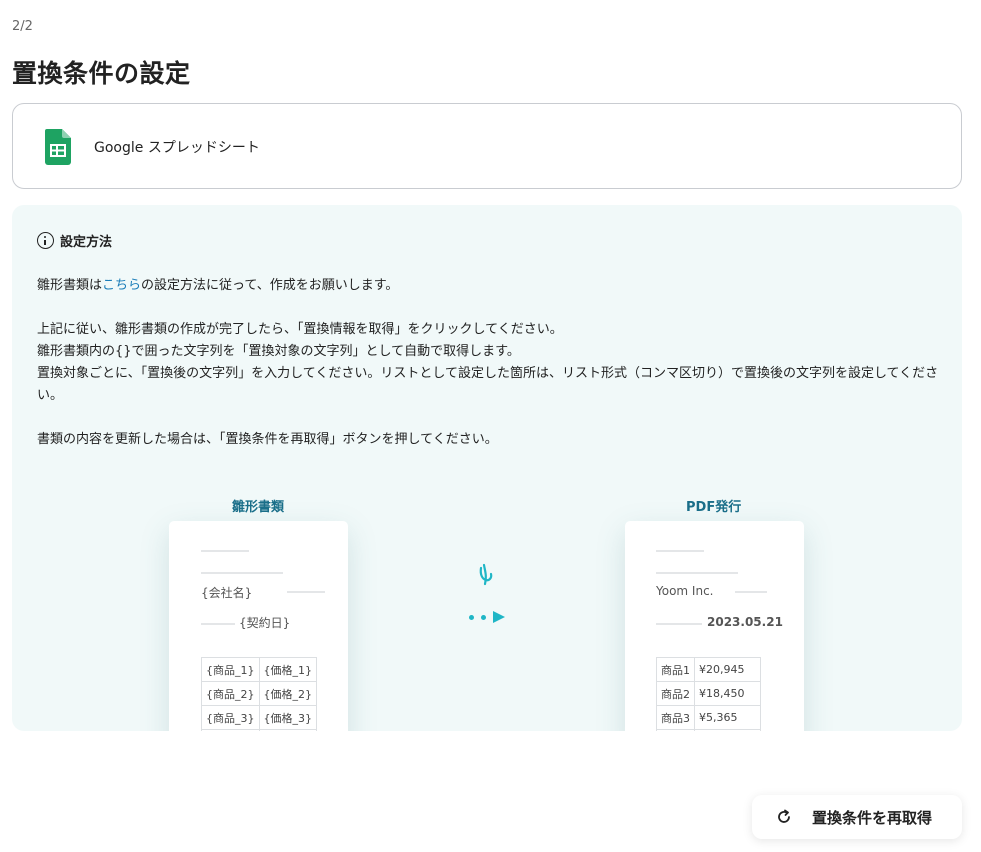 This screenshot has height=852, width=981. Describe the element at coordinates (487, 146) in the screenshot. I see `app-card: Google スプレッドシート` at that location.